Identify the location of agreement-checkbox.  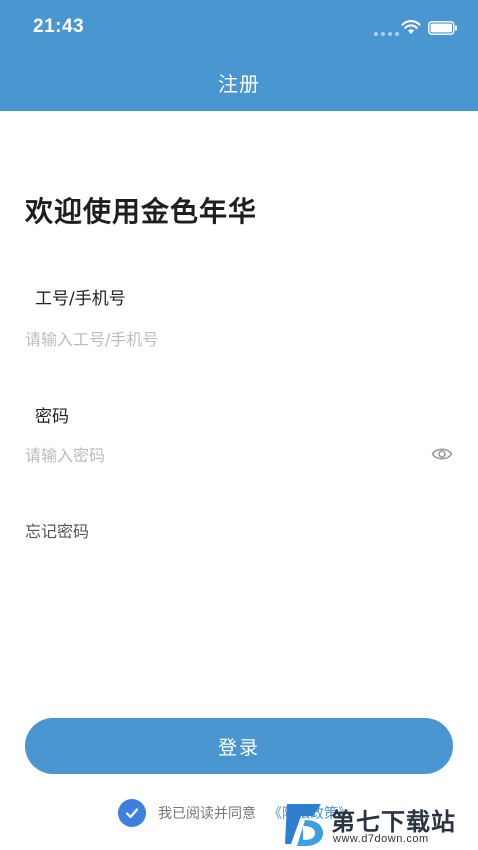
(132, 813).